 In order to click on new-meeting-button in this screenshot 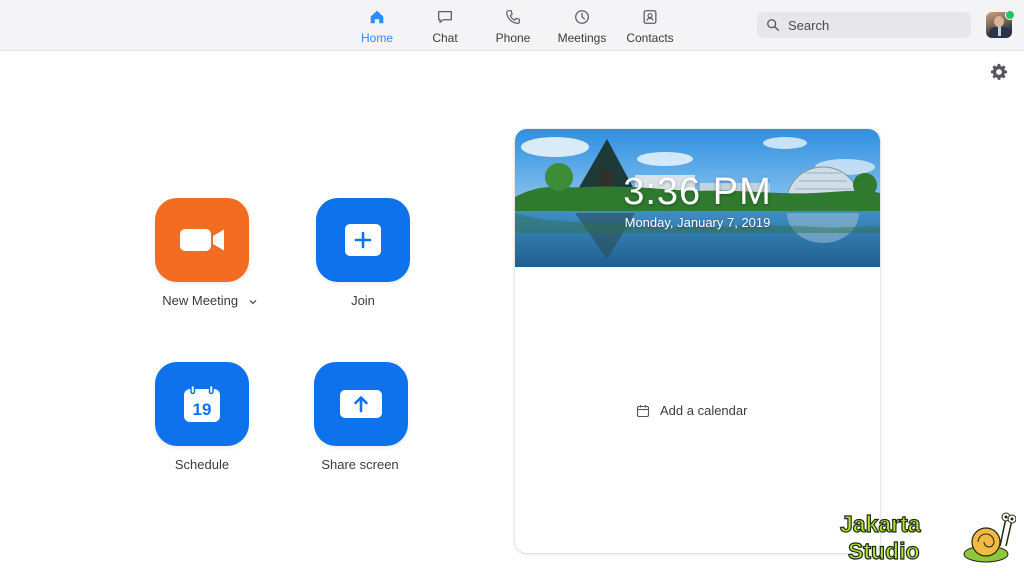, I will do `click(202, 240)`.